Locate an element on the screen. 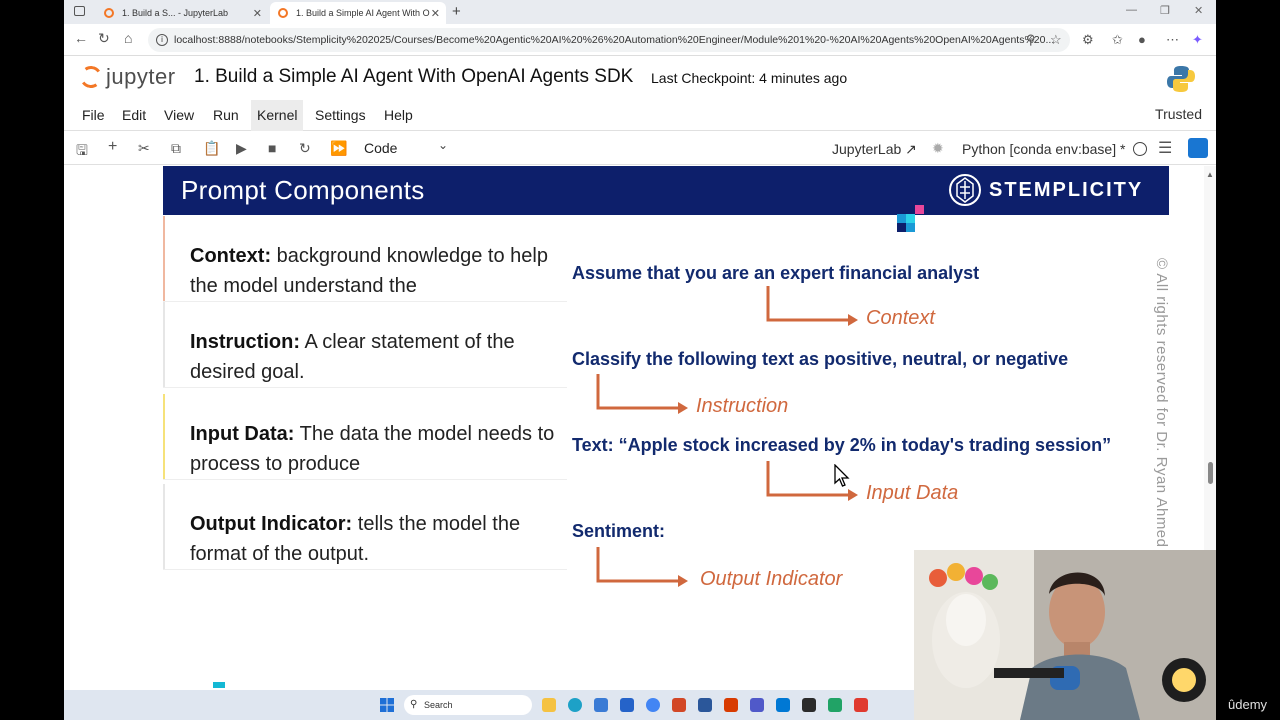 The width and height of the screenshot is (1280, 720). windows-start-icon is located at coordinates (387, 705).